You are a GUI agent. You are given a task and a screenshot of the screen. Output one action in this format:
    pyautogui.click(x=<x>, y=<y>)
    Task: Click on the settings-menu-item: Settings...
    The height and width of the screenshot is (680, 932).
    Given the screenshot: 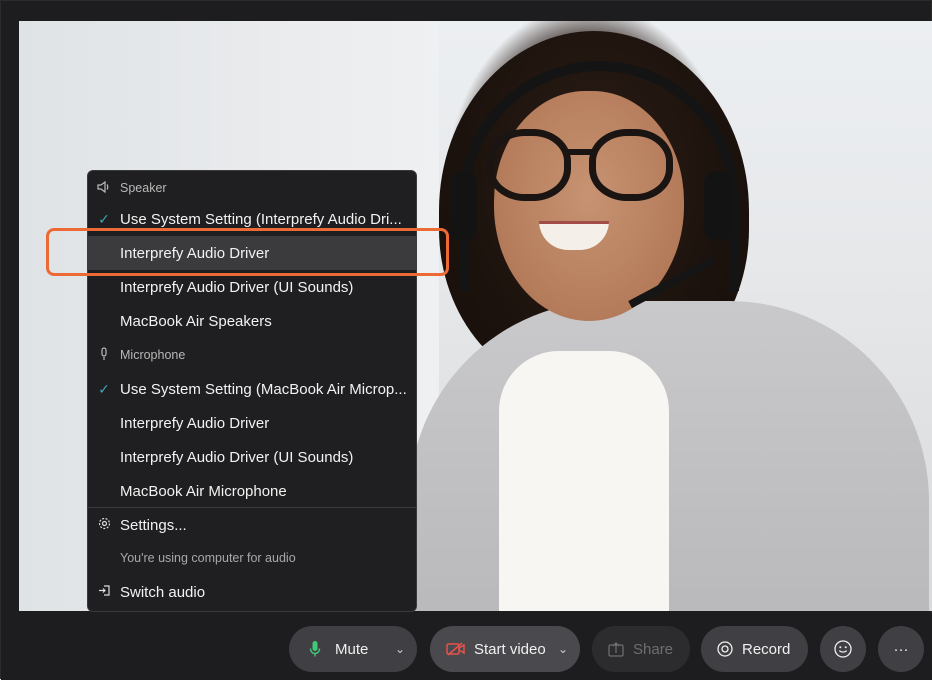 What is the action you would take?
    pyautogui.click(x=252, y=525)
    